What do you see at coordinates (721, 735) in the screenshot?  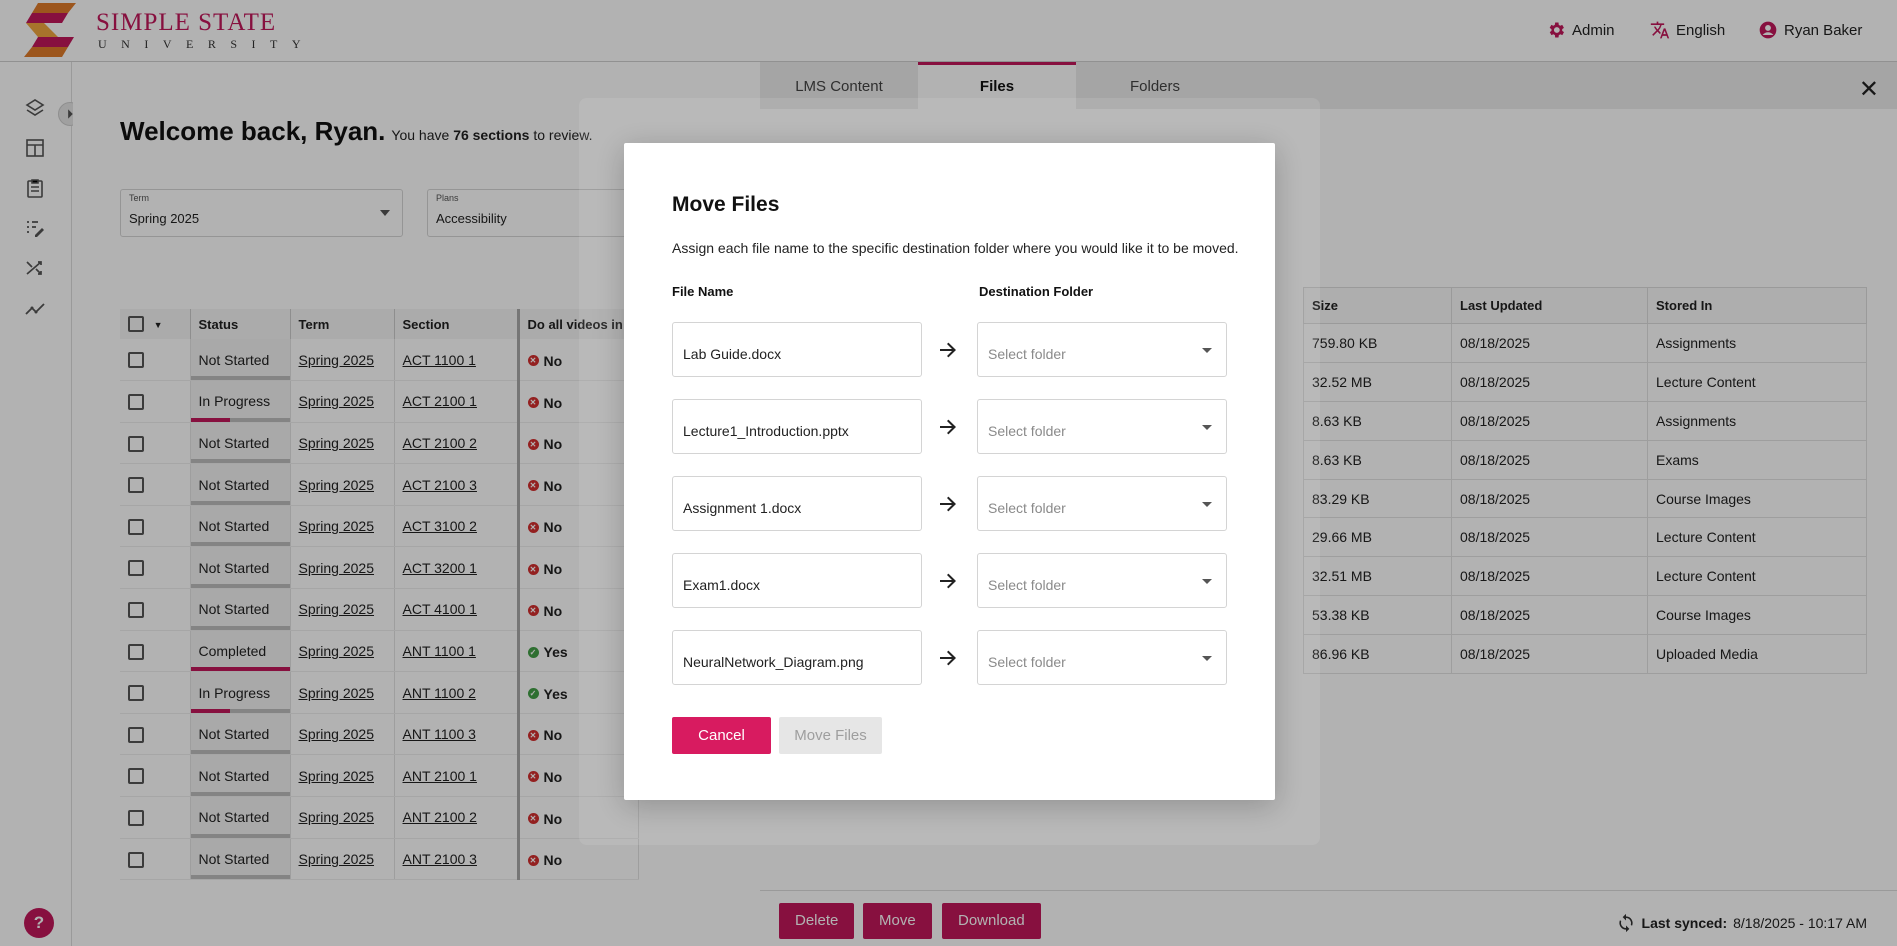 I see `cancel-button: Cancel` at bounding box center [721, 735].